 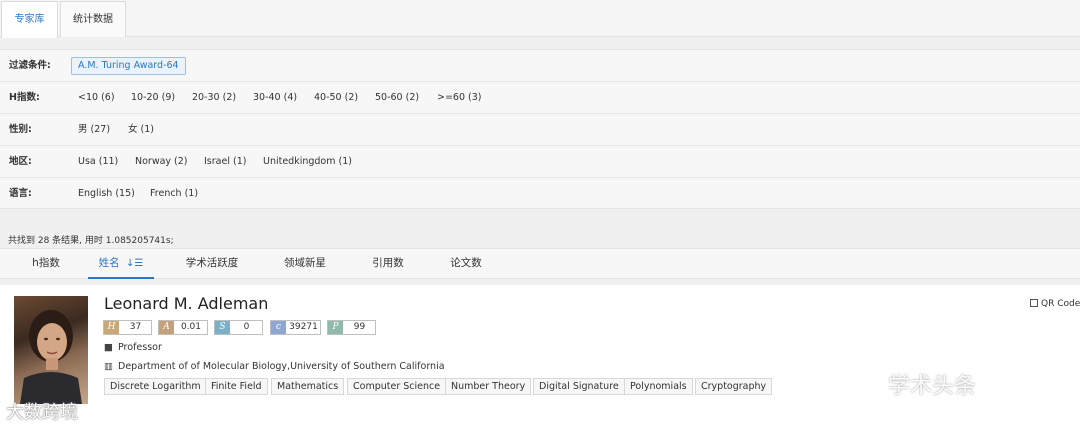 I want to click on expert-photo, so click(x=51, y=350).